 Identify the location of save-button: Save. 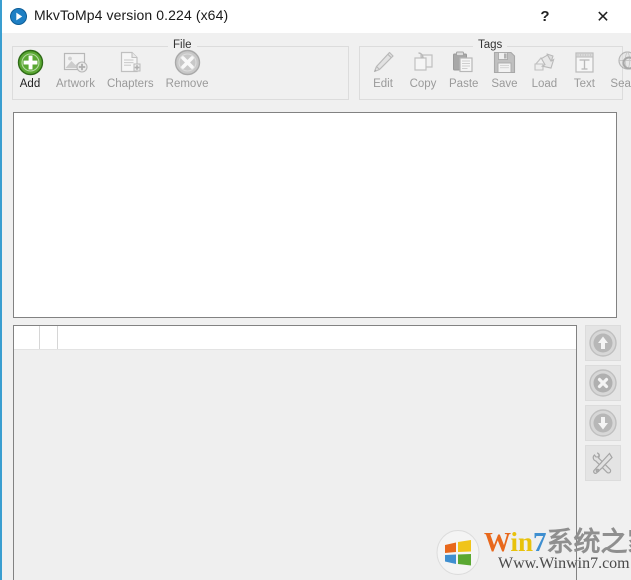
(504, 70).